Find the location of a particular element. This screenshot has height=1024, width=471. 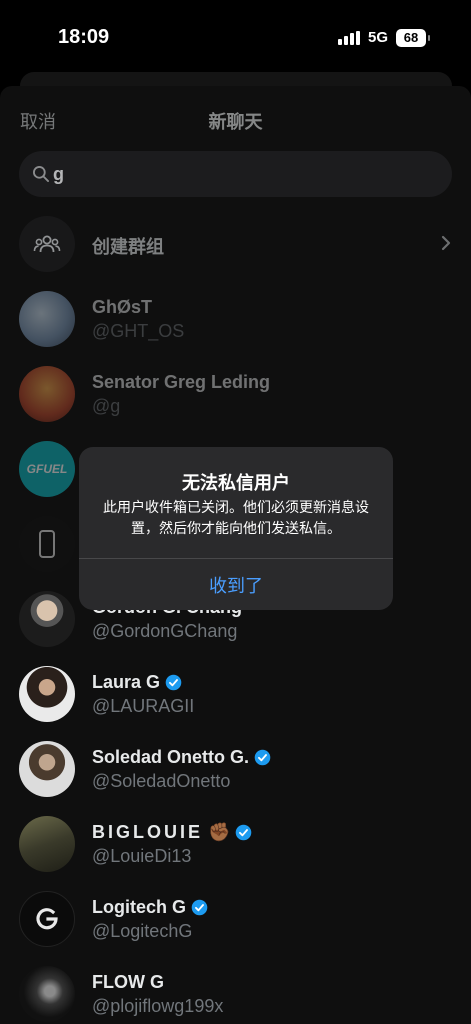

search-input is located at coordinates (243, 174).